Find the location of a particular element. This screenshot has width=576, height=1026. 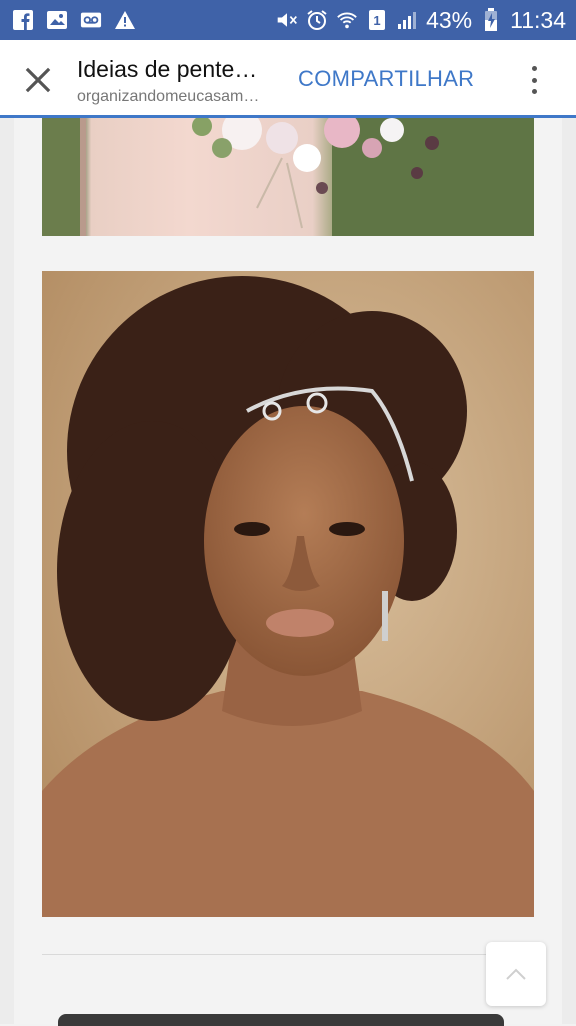

battery-icon is located at coordinates (491, 19).